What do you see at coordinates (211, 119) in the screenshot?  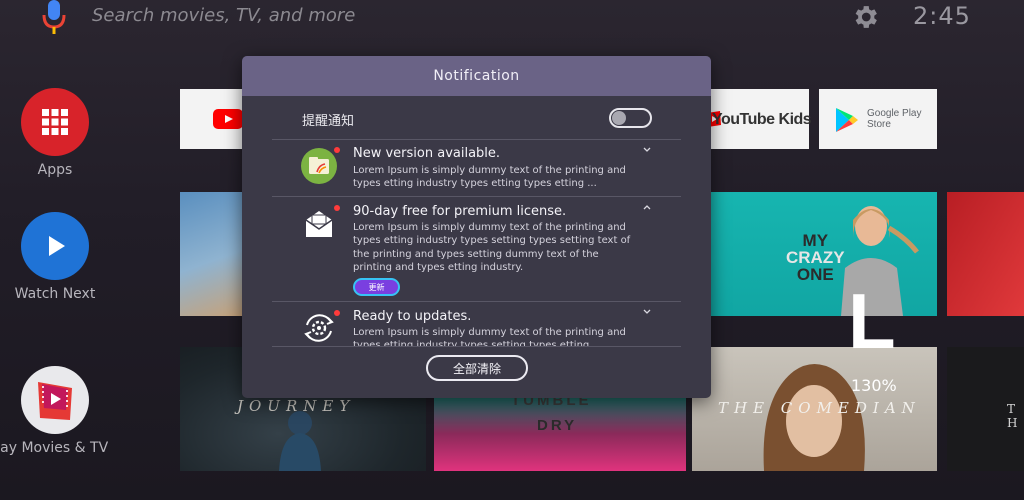 I see `youtube-tile` at bounding box center [211, 119].